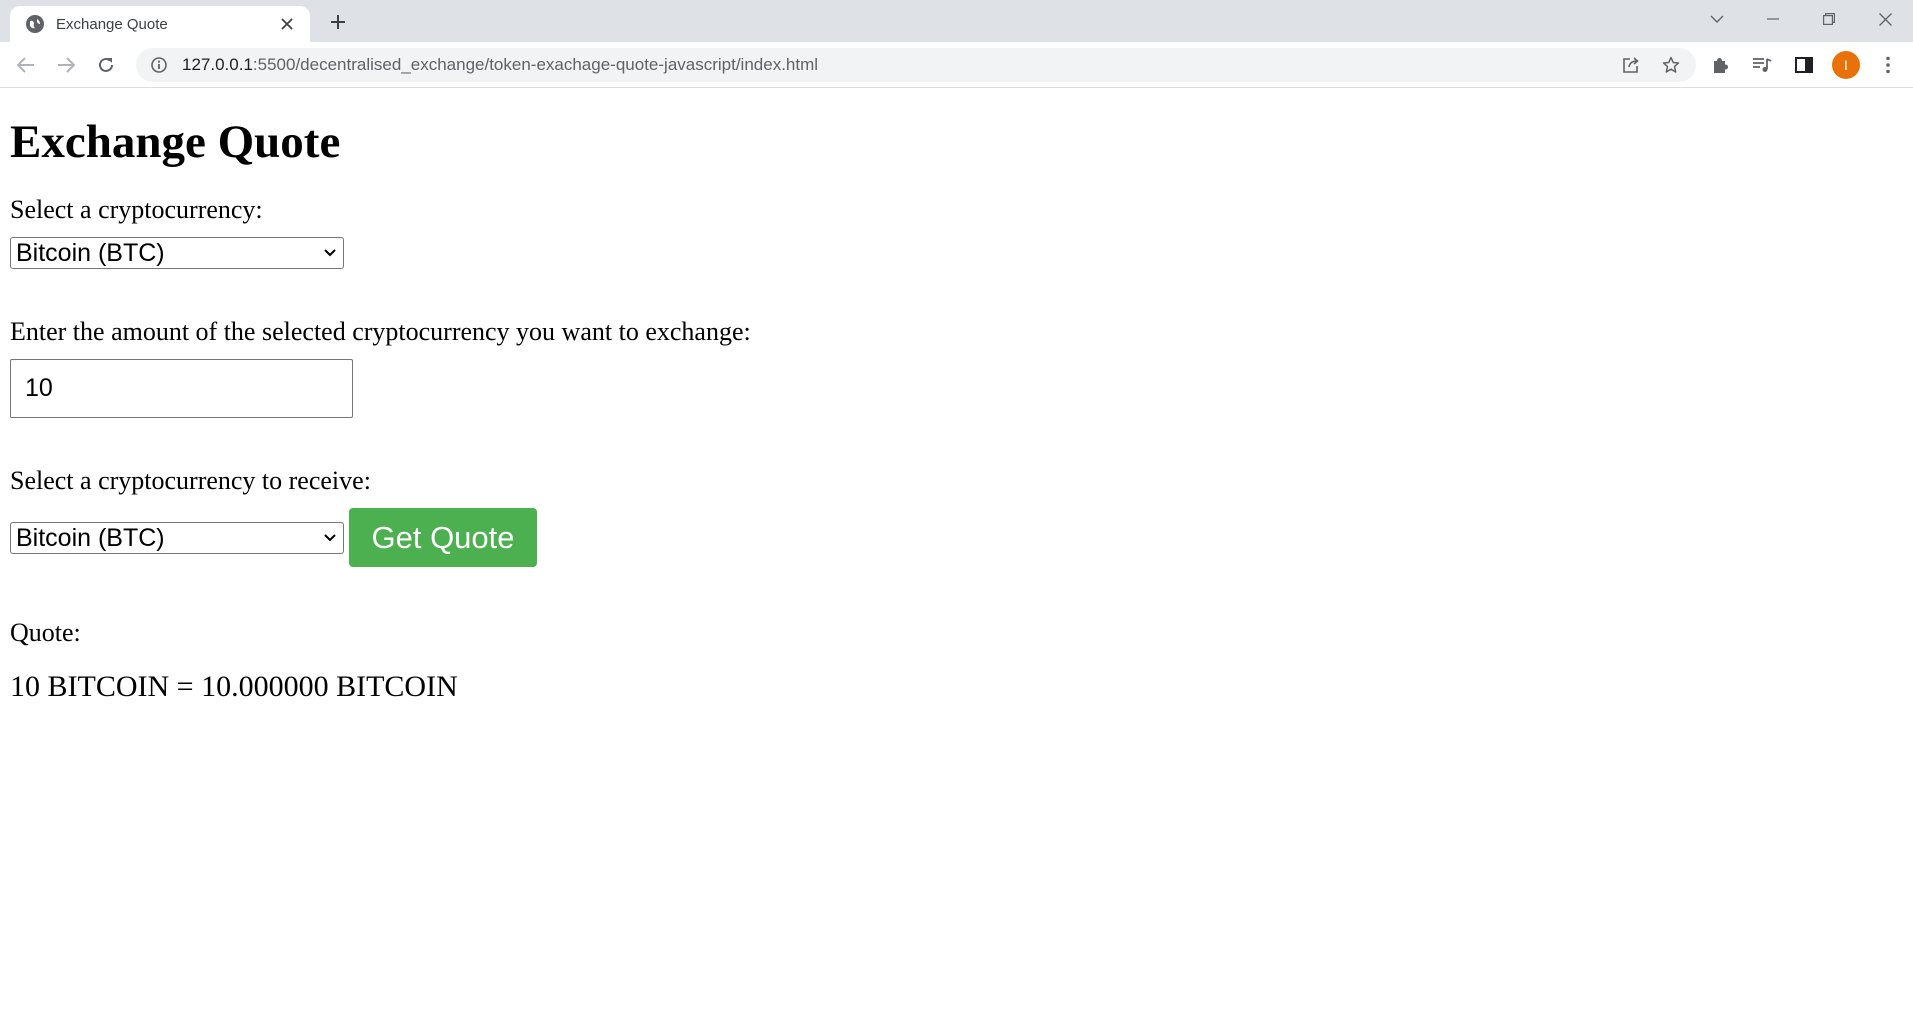  I want to click on toolbar-actions: I, so click(1804, 65).